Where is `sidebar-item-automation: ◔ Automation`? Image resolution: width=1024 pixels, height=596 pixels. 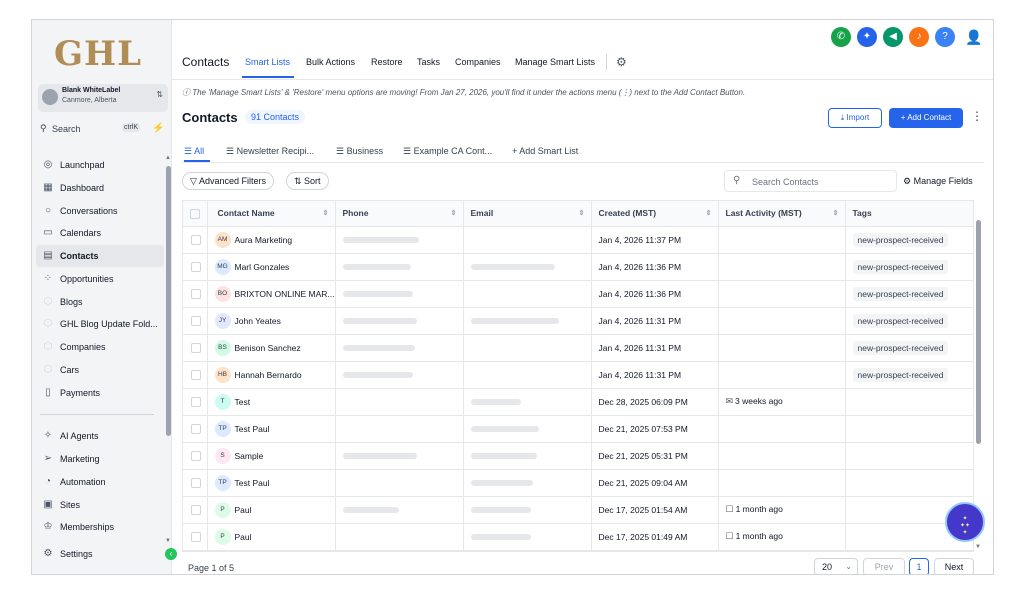 sidebar-item-automation: ◔ Automation is located at coordinates (100, 482).